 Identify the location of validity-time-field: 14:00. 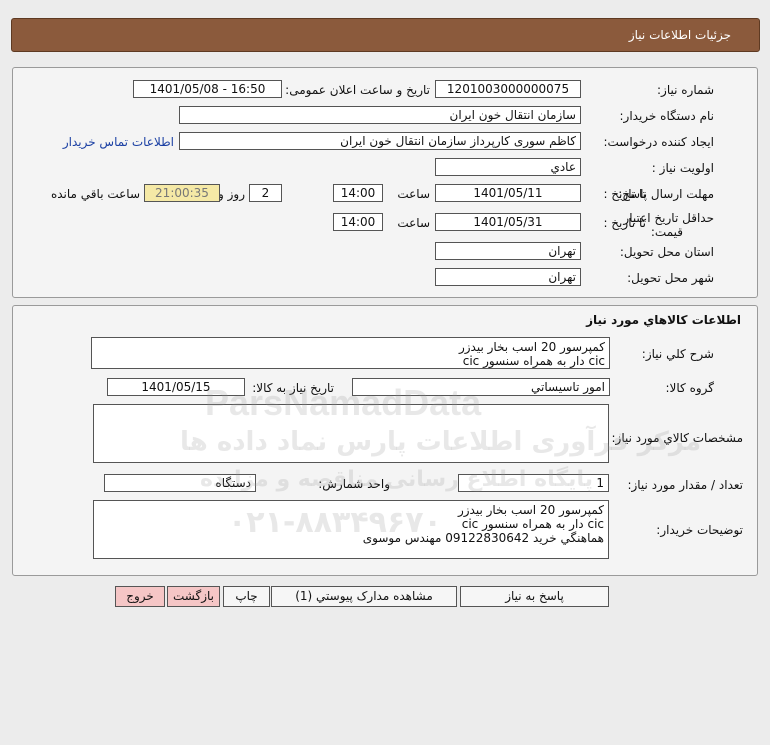
(358, 222).